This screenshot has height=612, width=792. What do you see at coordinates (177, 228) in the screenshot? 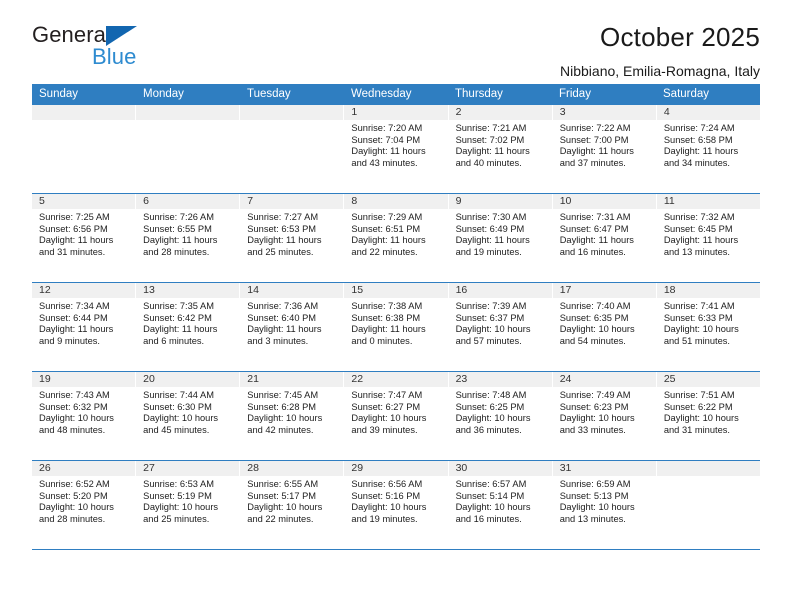
I see `sunset-text: Sunset: 6:55 PM` at bounding box center [177, 228].